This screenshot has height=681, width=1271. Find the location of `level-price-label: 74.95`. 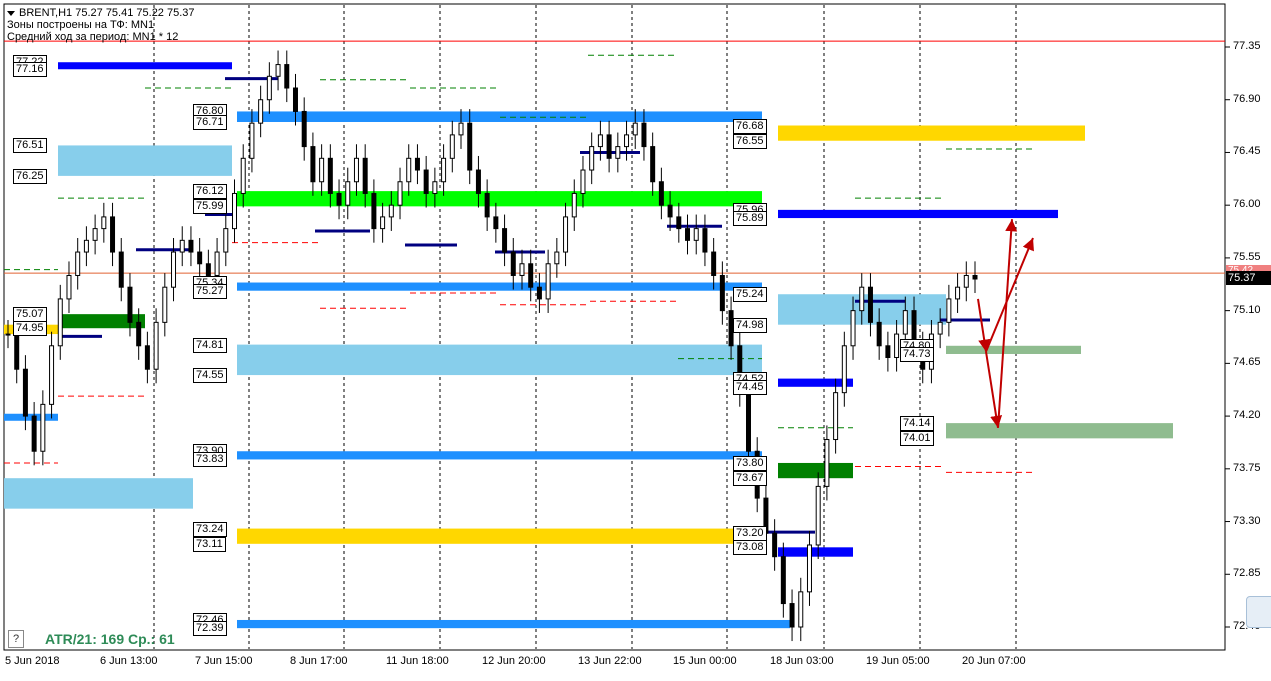

level-price-label: 74.95 is located at coordinates (30, 329).